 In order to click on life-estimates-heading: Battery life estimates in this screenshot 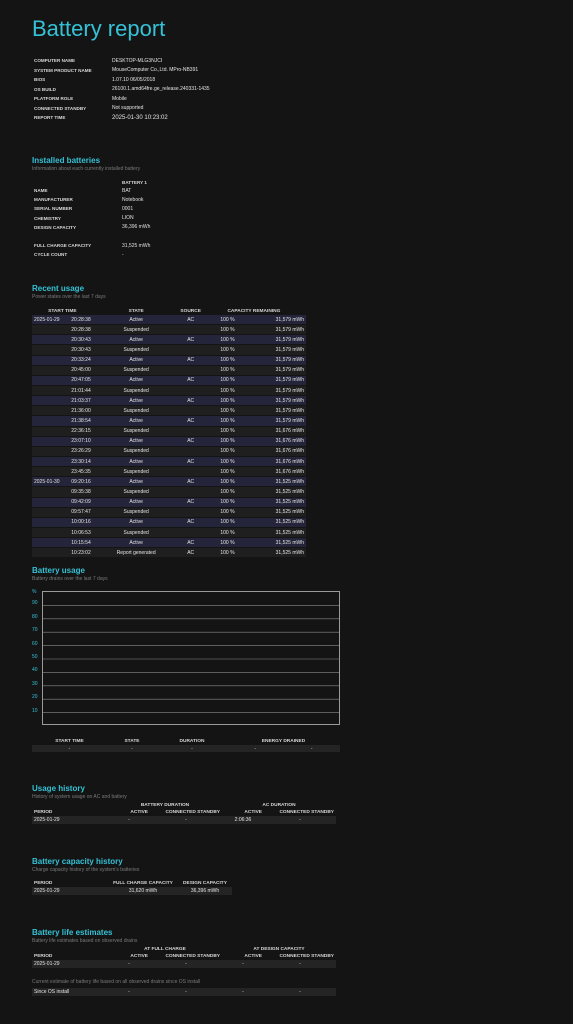, I will do `click(72, 932)`.